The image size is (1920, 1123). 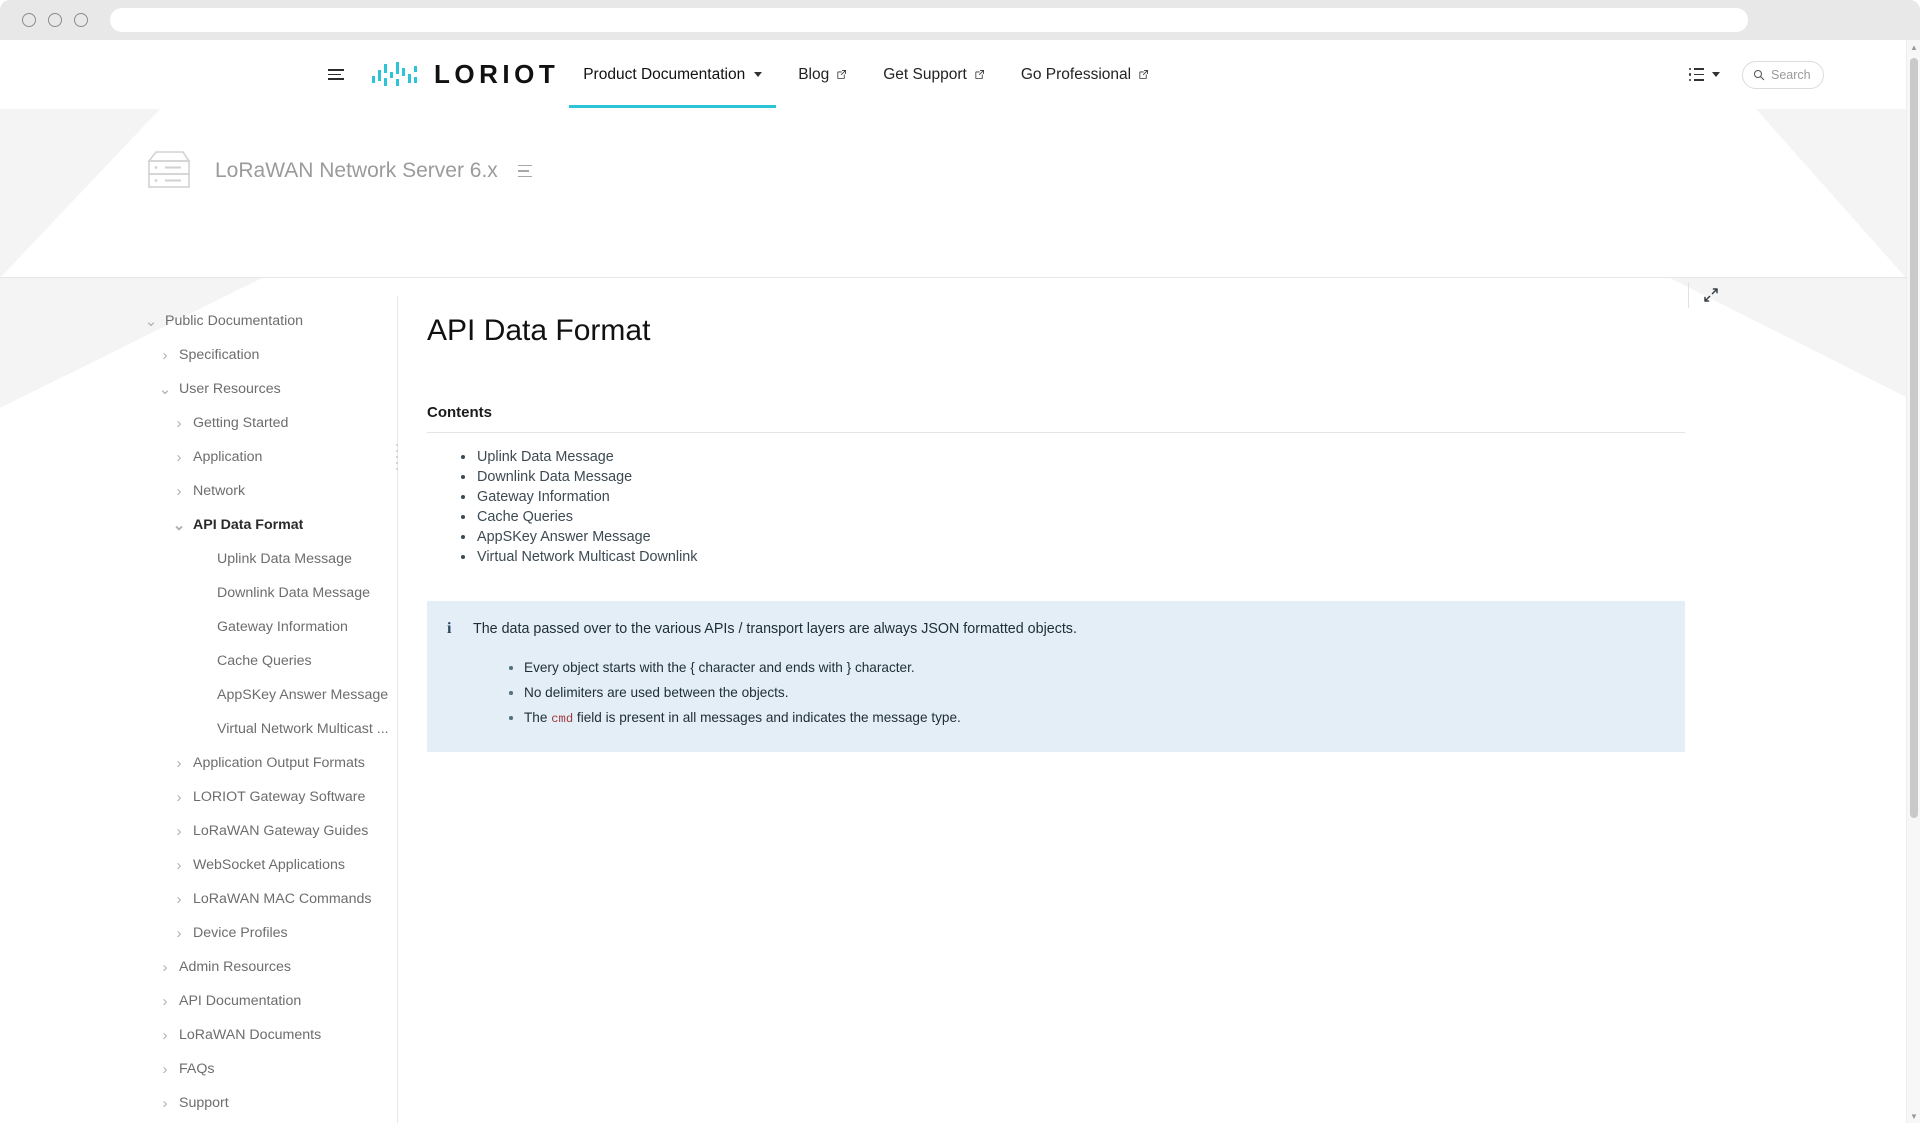 I want to click on sidebar-item-label: Gateway Information, so click(x=282, y=627).